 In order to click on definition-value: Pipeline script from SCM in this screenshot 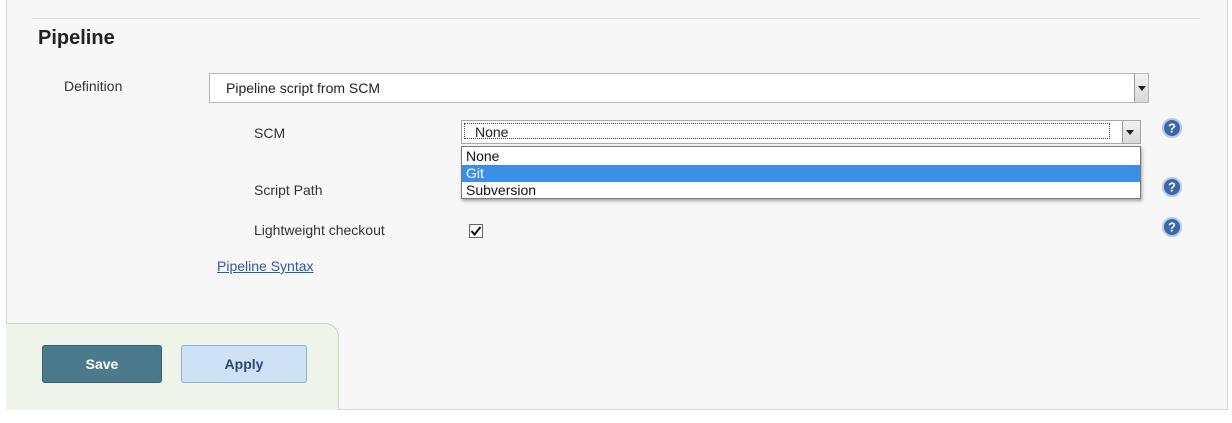, I will do `click(303, 88)`.